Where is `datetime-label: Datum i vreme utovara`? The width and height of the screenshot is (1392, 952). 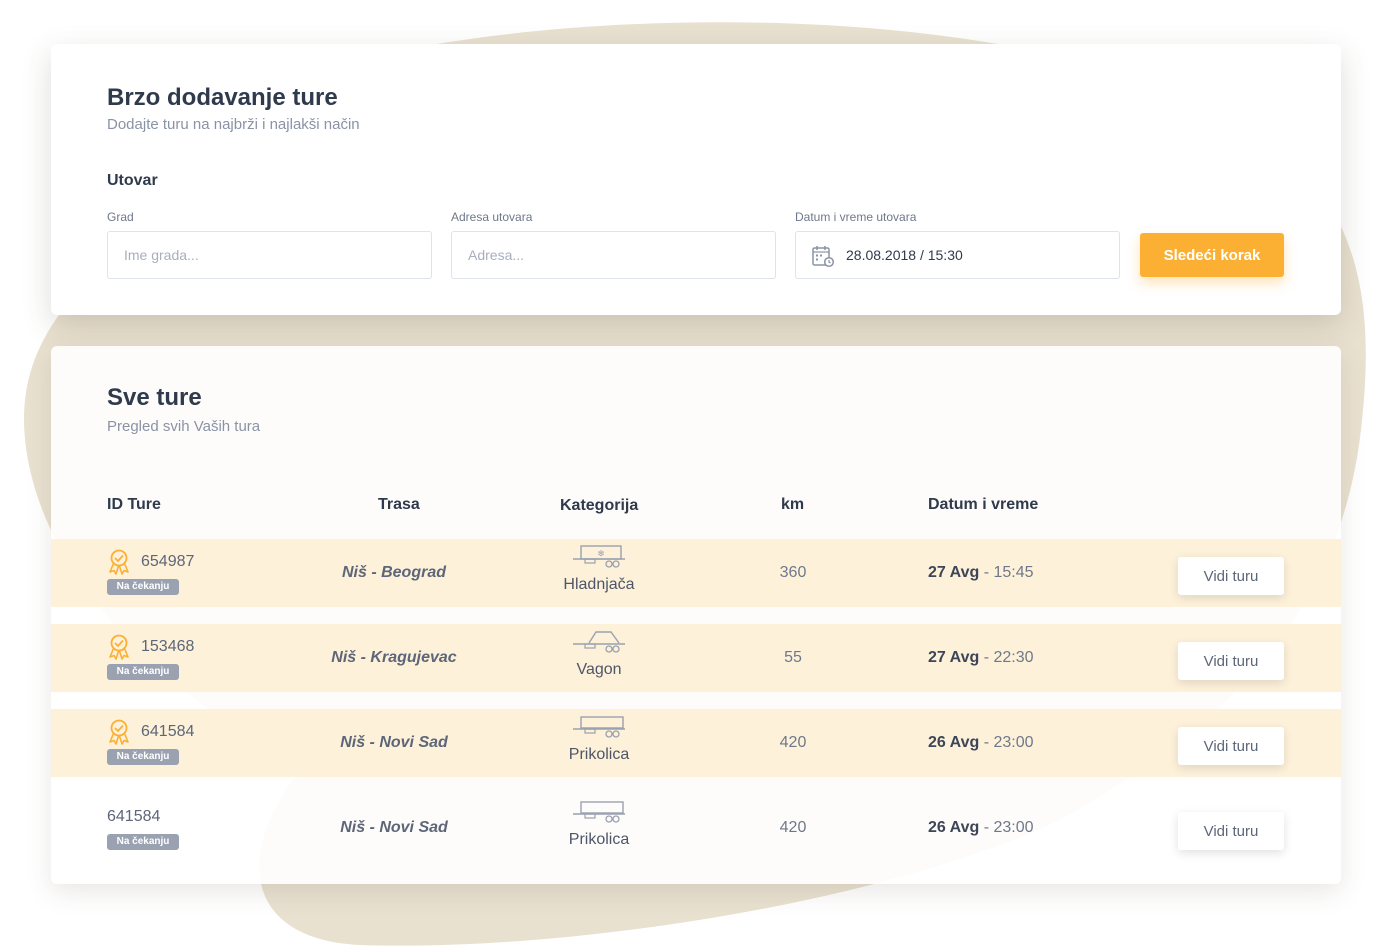
datetime-label: Datum i vreme utovara is located at coordinates (856, 217).